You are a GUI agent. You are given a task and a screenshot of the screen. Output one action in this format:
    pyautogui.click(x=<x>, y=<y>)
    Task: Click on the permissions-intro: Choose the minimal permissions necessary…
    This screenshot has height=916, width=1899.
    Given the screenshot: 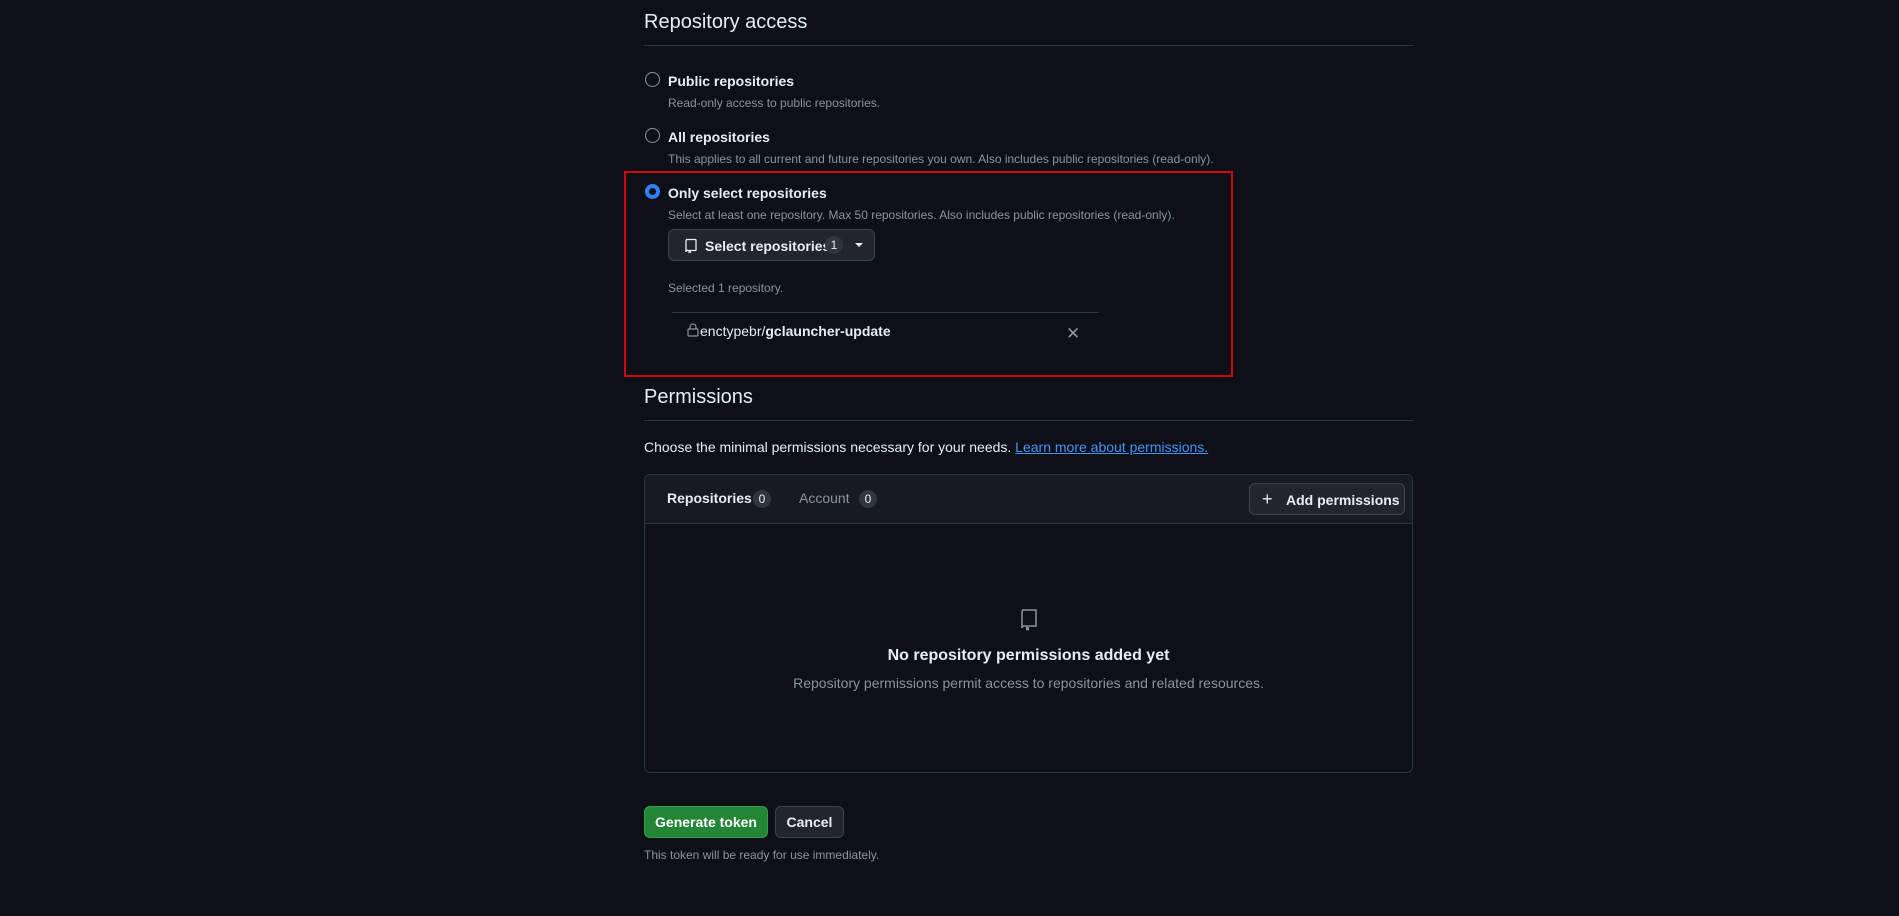 What is the action you would take?
    pyautogui.click(x=926, y=447)
    